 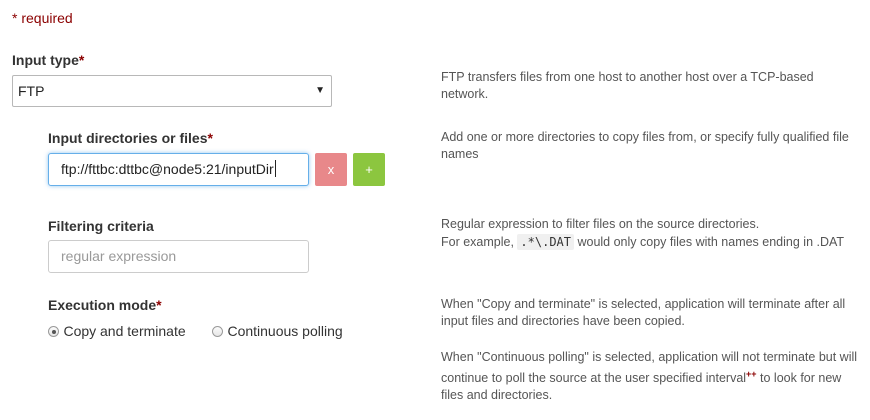 What do you see at coordinates (479, 242) in the screenshot?
I see `filtering-help-prefix: For example,` at bounding box center [479, 242].